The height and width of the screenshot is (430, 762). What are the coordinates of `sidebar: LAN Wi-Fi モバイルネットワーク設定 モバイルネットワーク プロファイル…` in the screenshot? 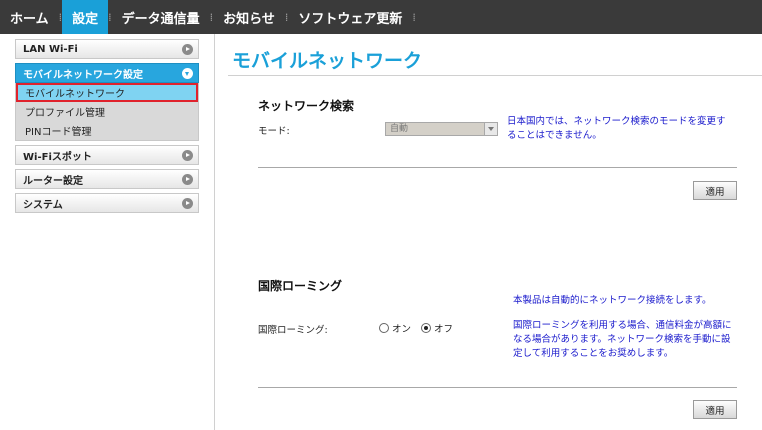 It's located at (107, 128).